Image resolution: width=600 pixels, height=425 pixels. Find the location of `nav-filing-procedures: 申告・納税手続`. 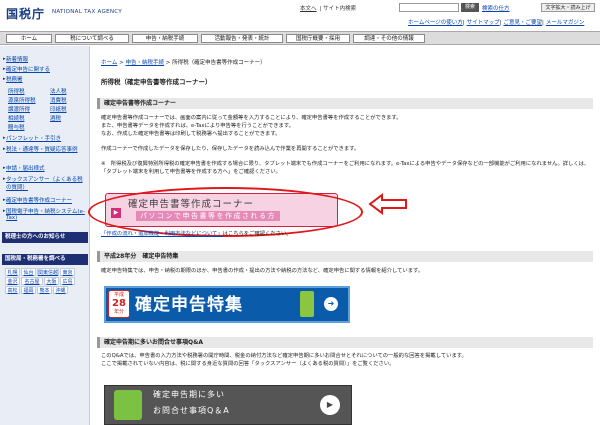

nav-filing-procedures: 申告・納税手続 is located at coordinates (165, 38).